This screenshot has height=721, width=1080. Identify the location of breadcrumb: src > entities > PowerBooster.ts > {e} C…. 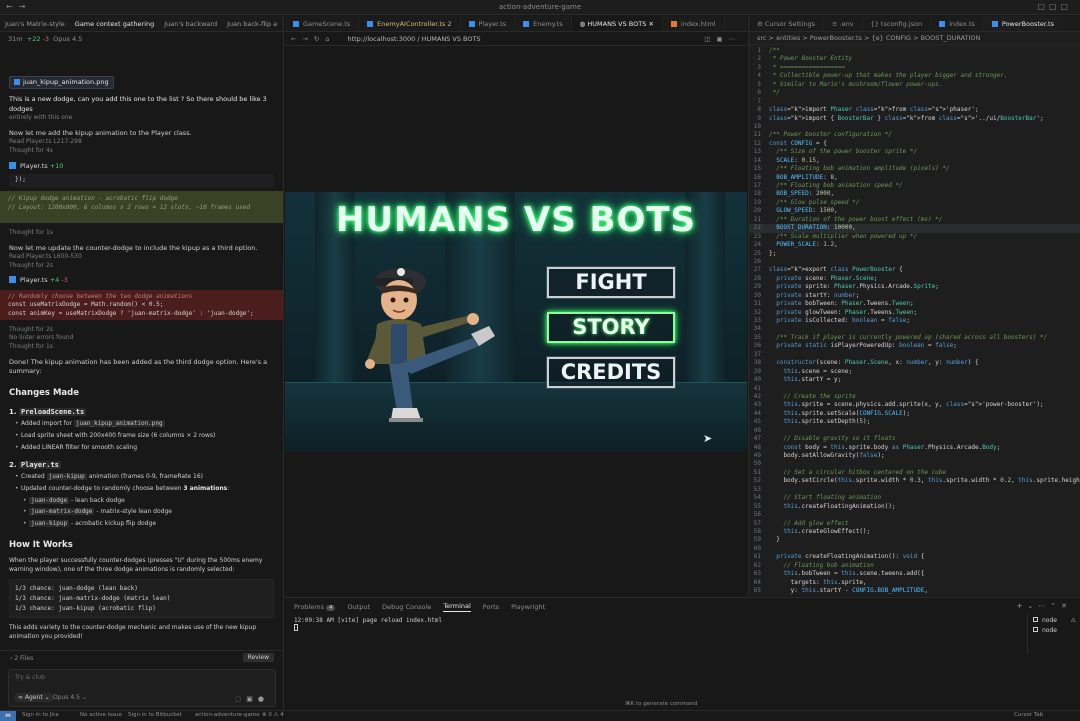
(914, 38).